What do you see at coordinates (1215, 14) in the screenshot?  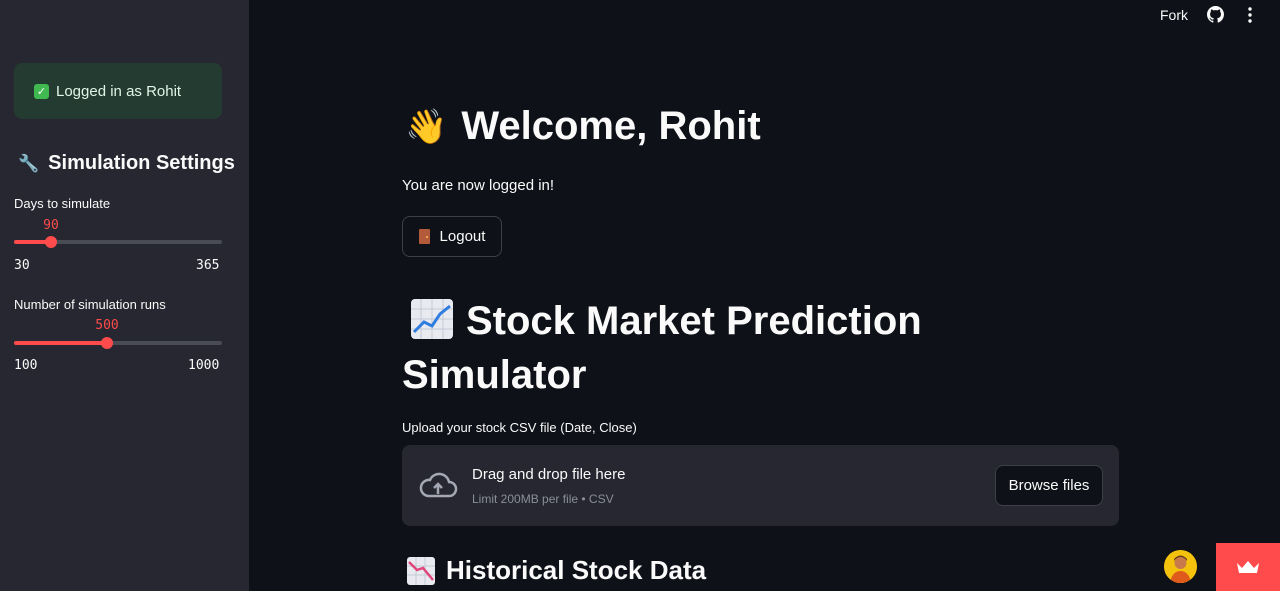 I see `github-icon` at bounding box center [1215, 14].